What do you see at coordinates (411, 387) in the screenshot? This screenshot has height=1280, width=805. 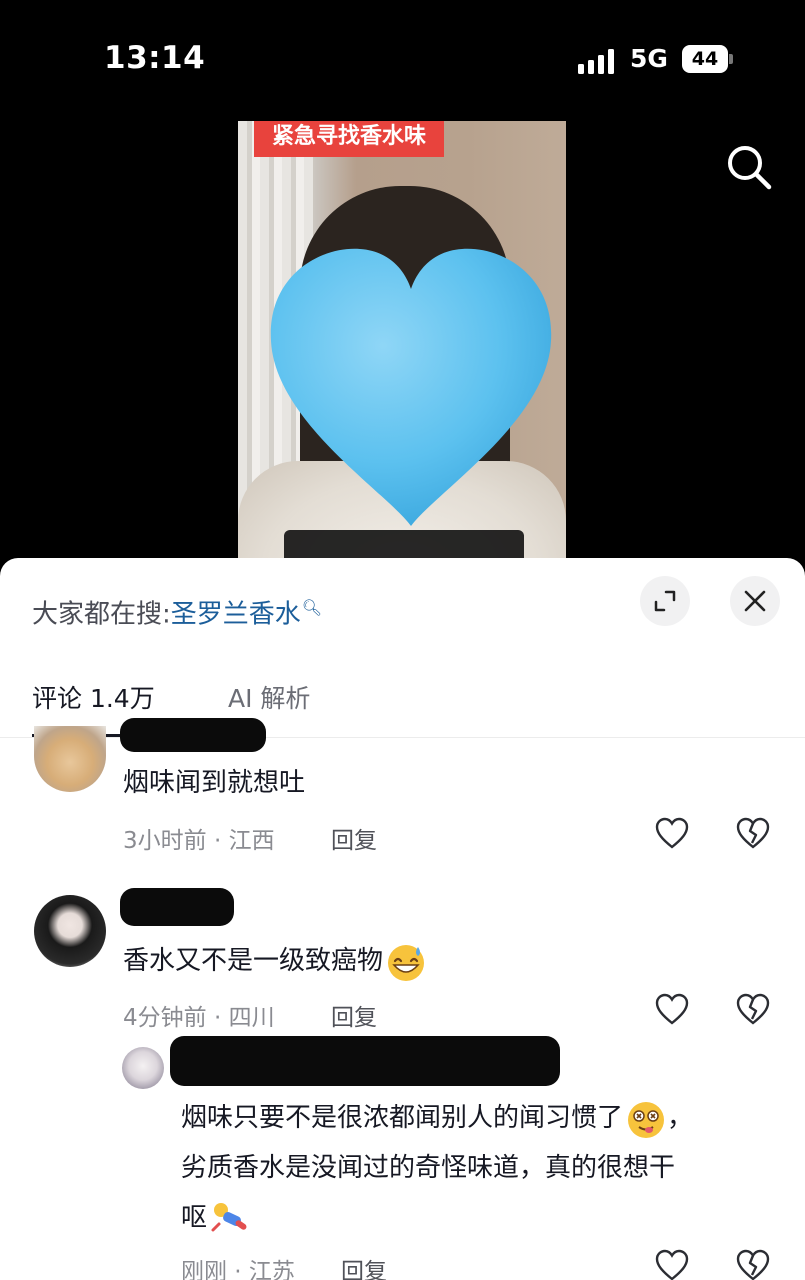 I see `blue-heart-emoji` at bounding box center [411, 387].